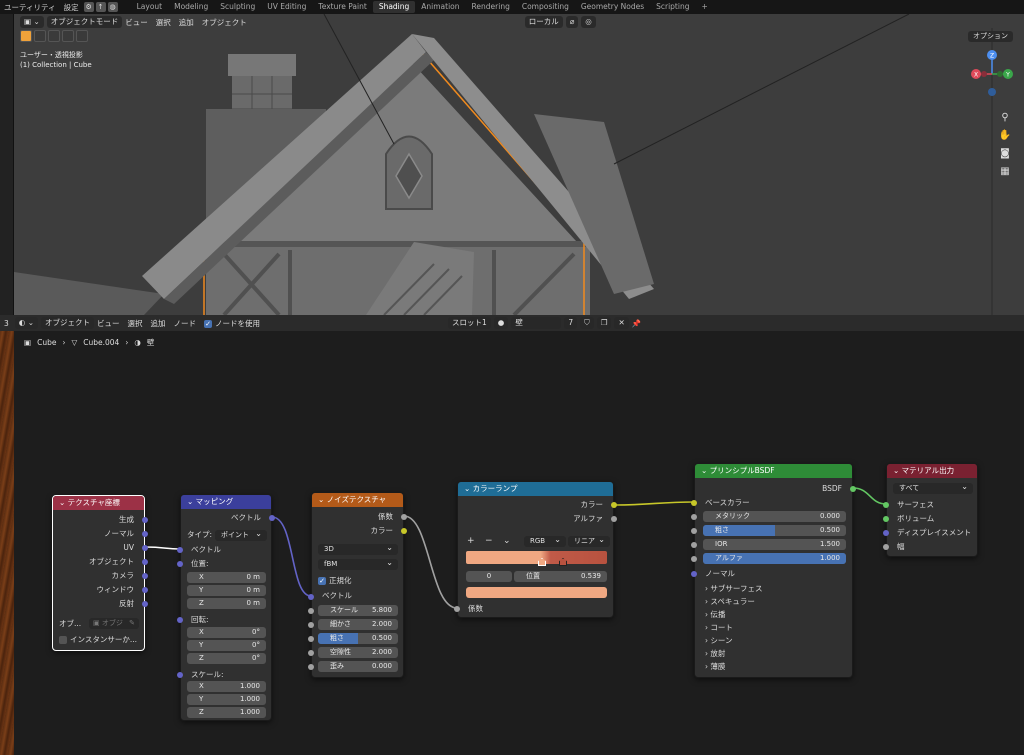  What do you see at coordinates (694, 503) in the screenshot?
I see `socket-base-color` at bounding box center [694, 503].